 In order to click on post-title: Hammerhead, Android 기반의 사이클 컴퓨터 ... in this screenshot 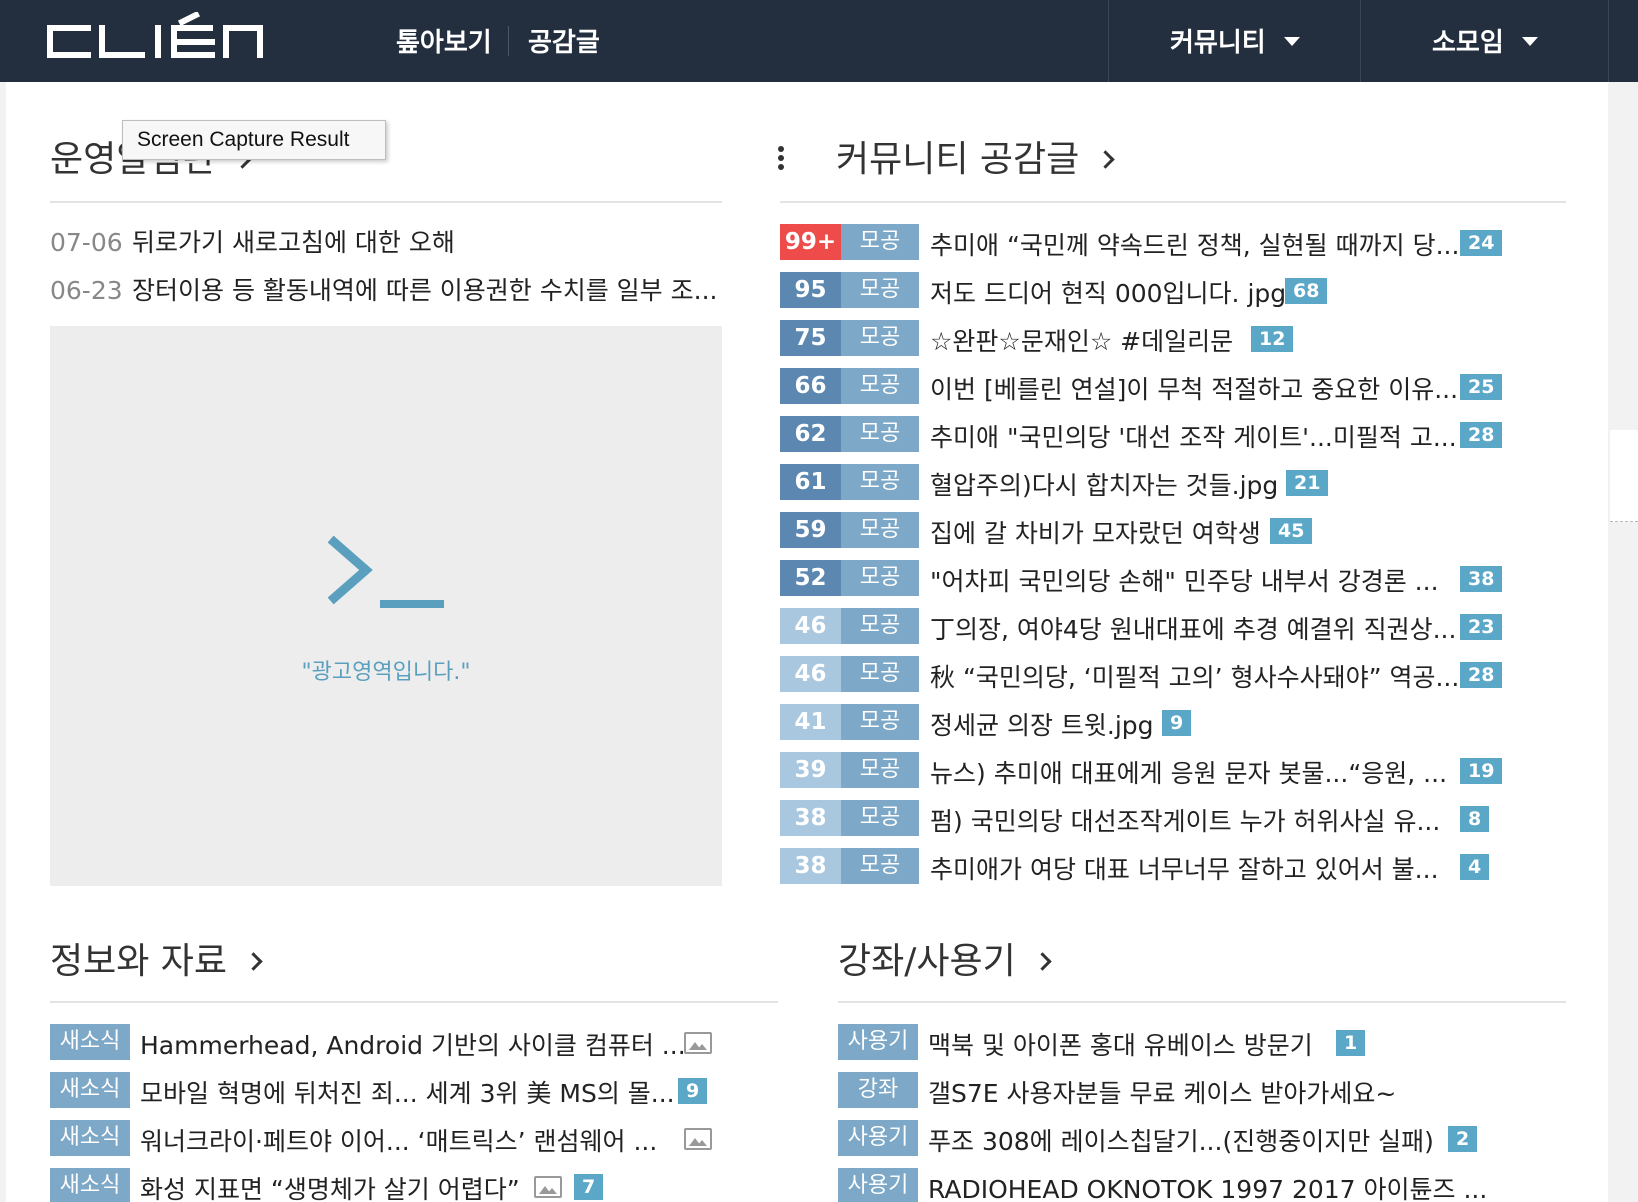, I will do `click(413, 1044)`.